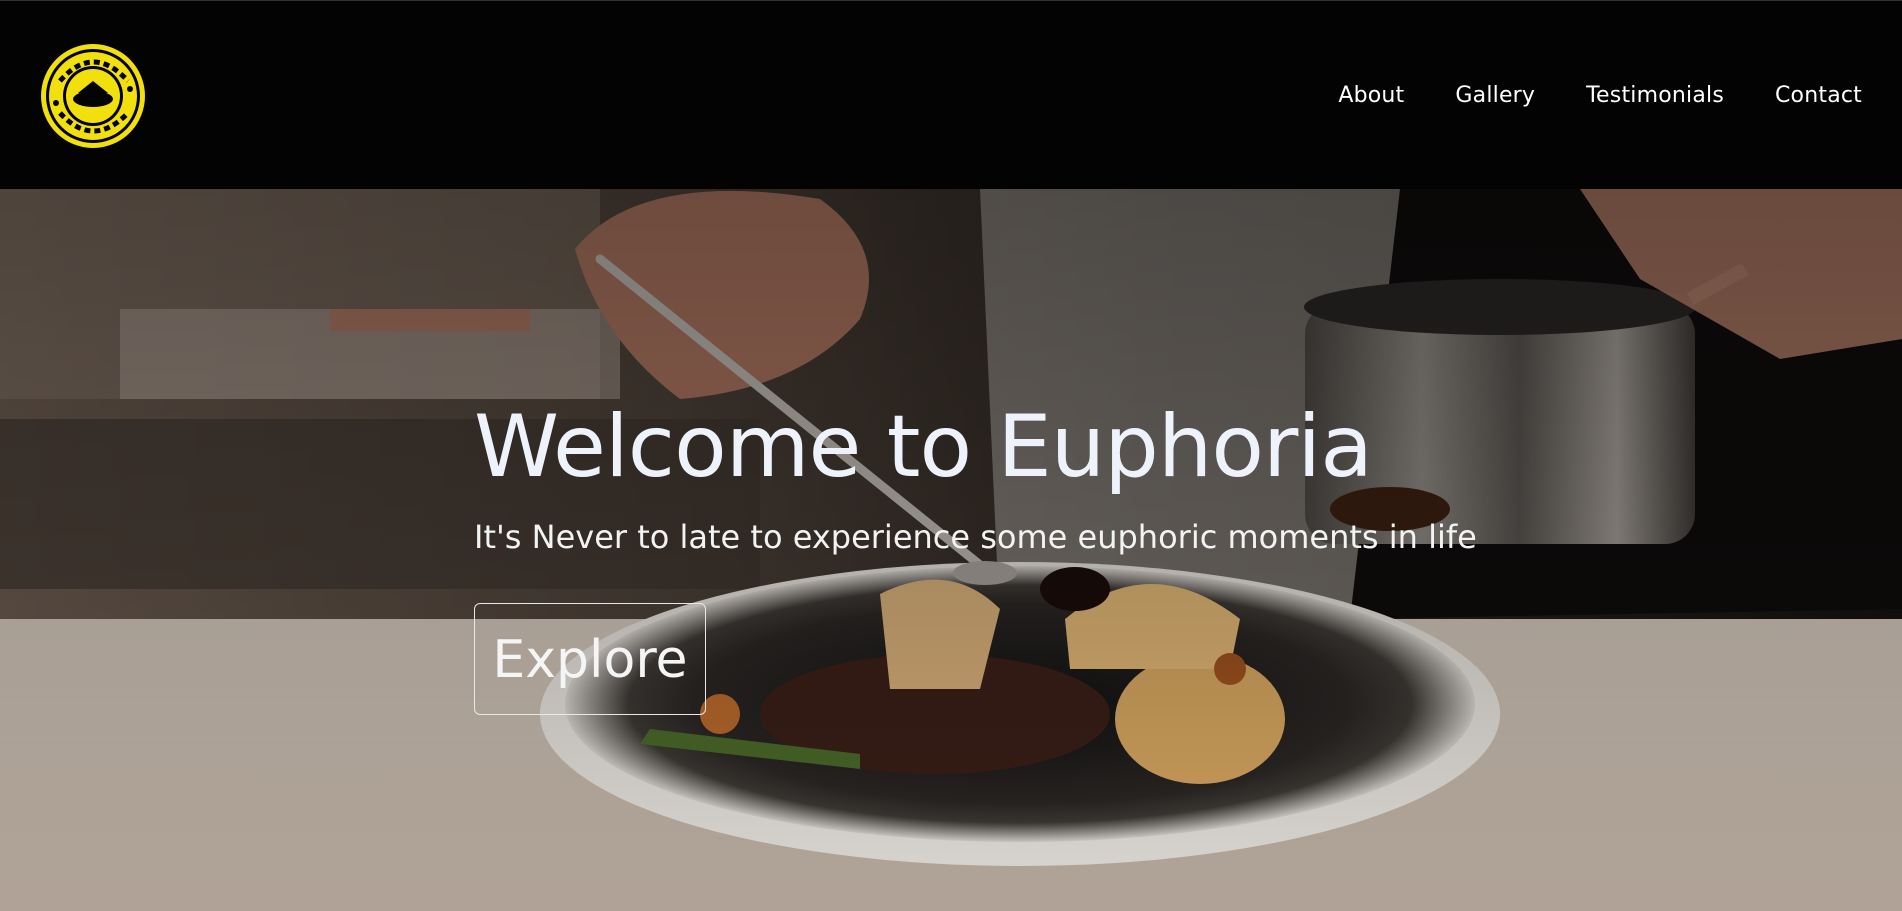 The height and width of the screenshot is (911, 1902). I want to click on nav-testimonials: Testimonials, so click(1655, 96).